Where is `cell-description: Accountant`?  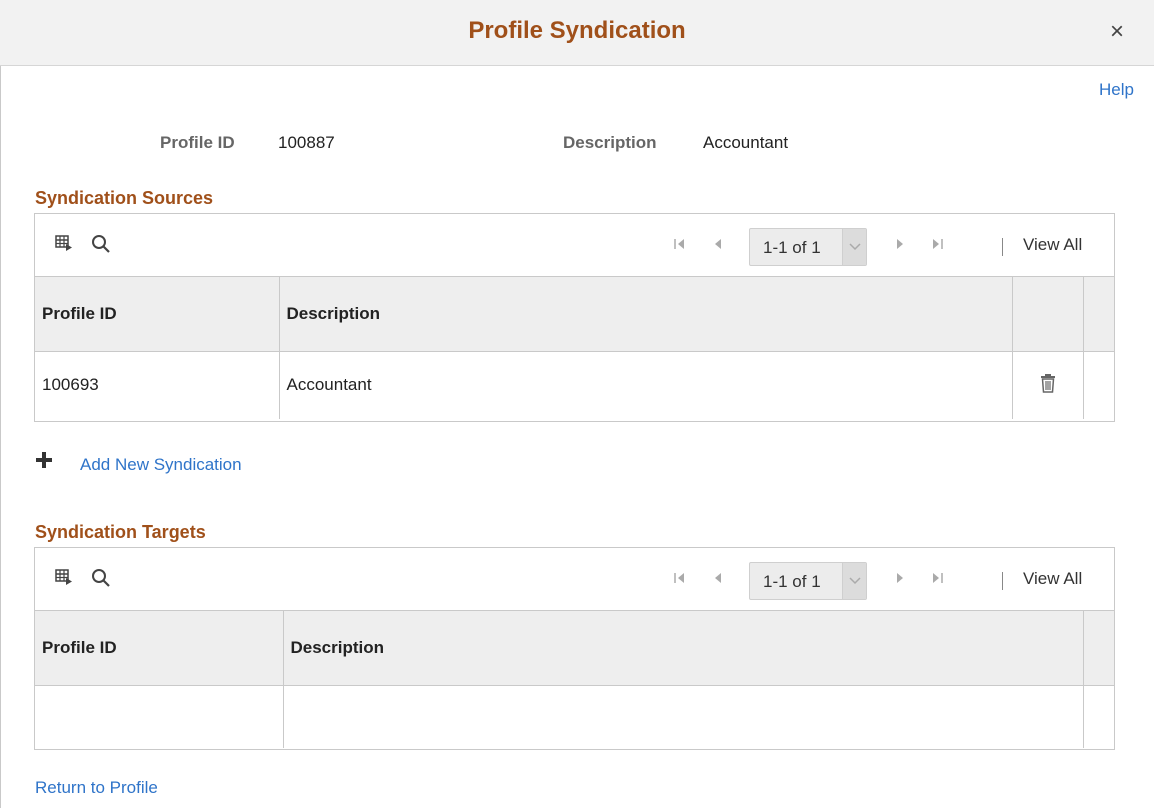
cell-description: Accountant is located at coordinates (646, 385).